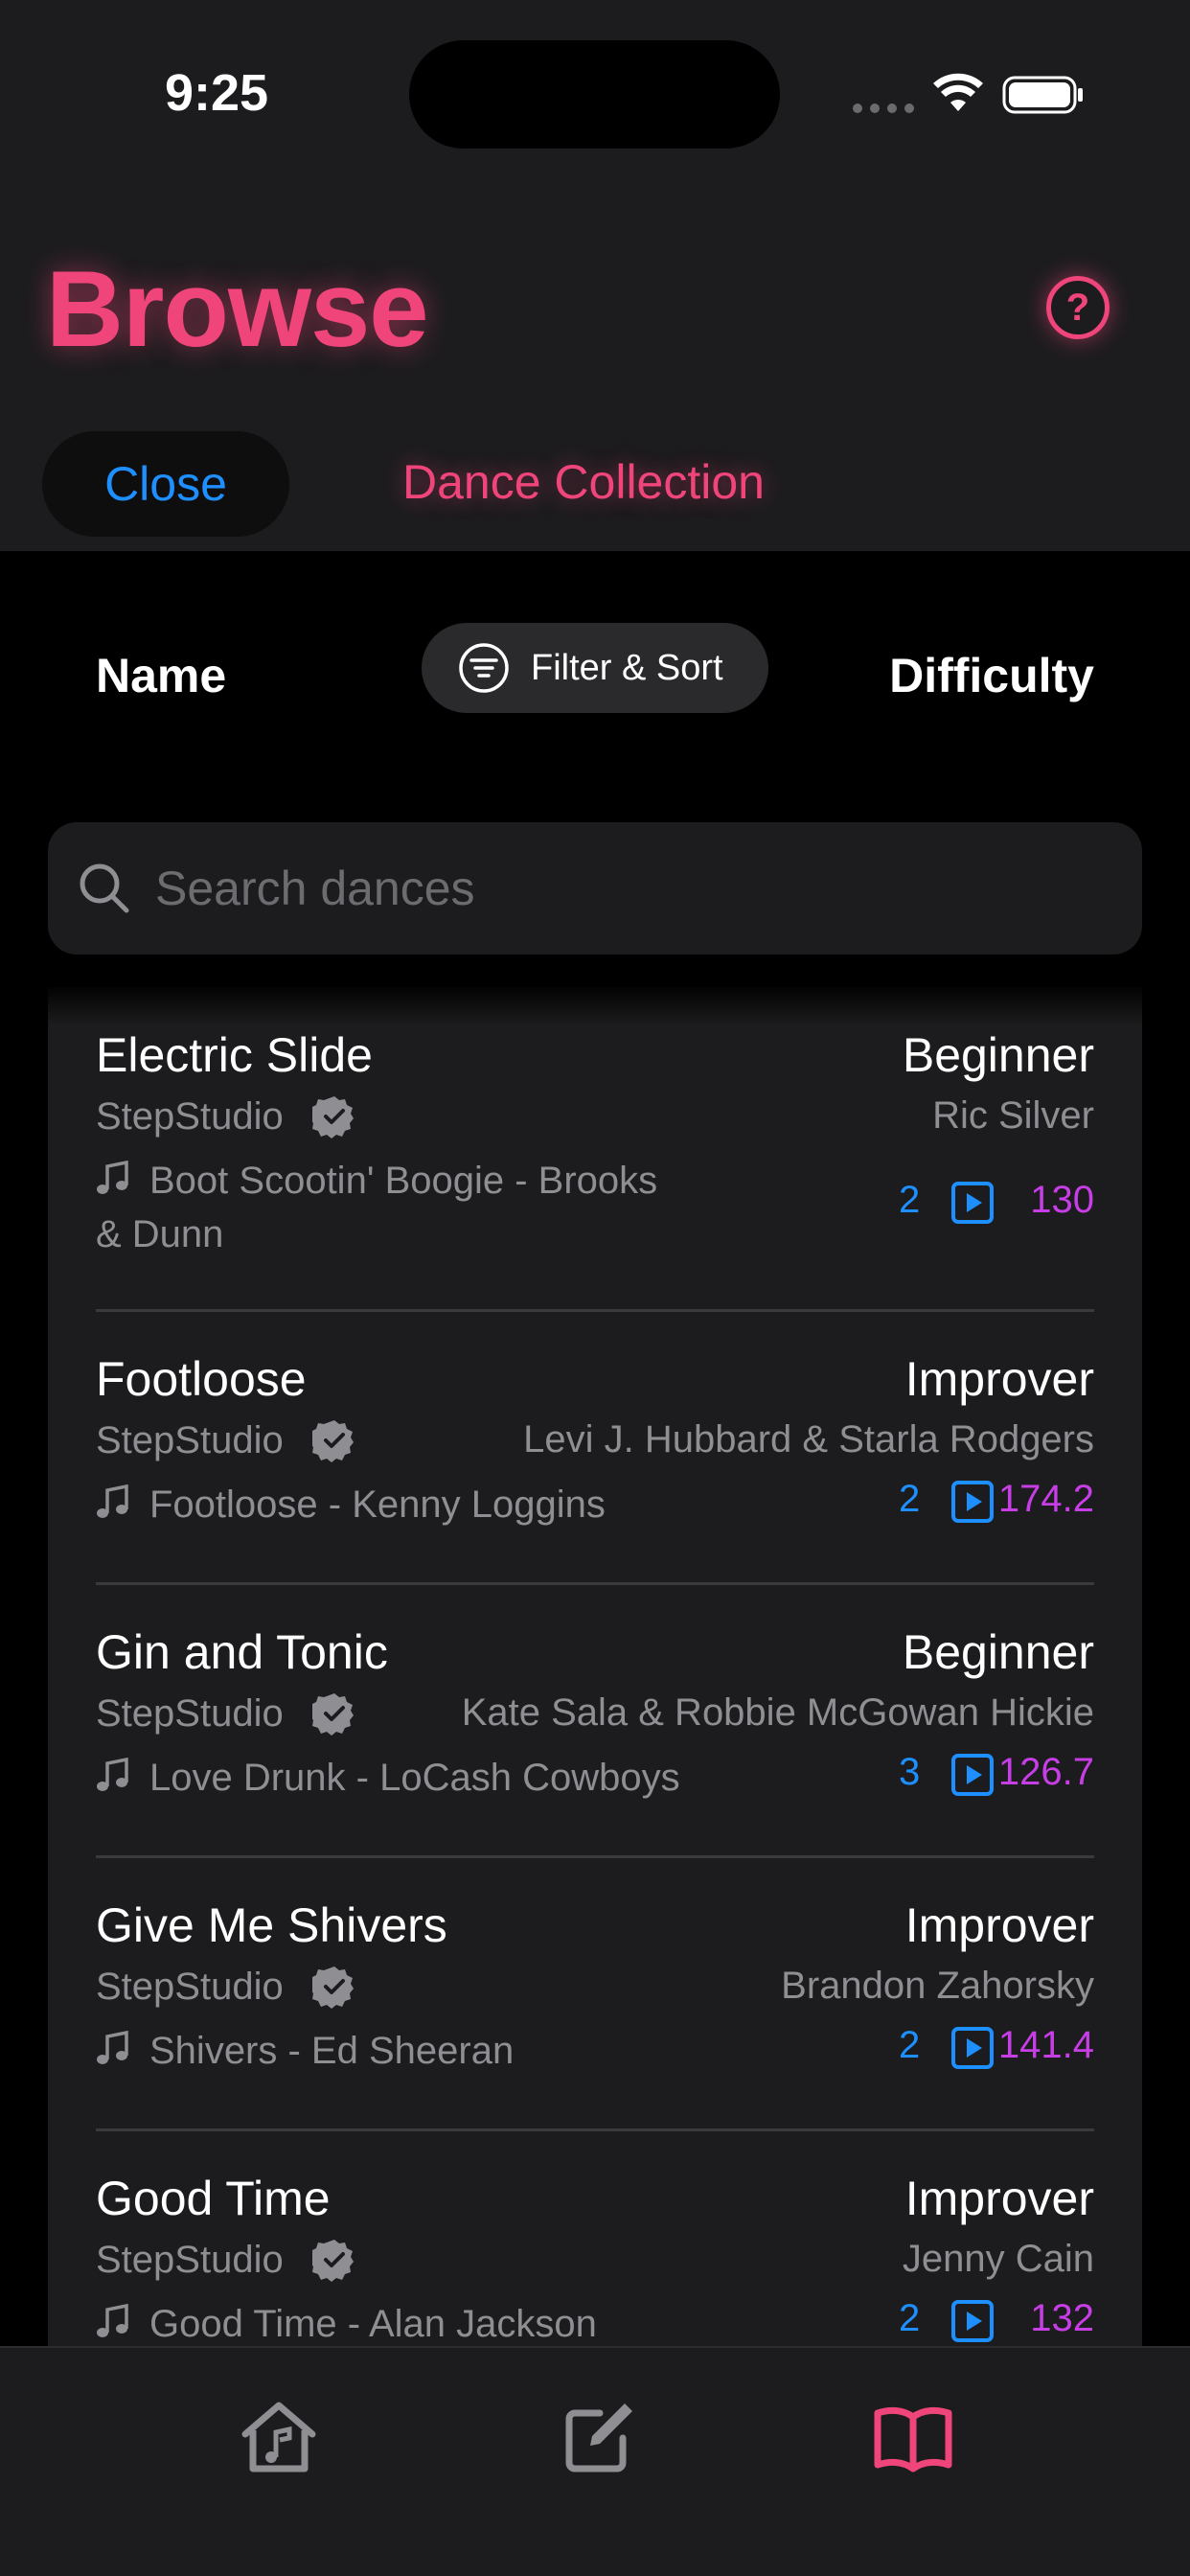 The width and height of the screenshot is (1190, 2576). Describe the element at coordinates (1045, 1772) in the screenshot. I see `bpm-value: 126.7` at that location.